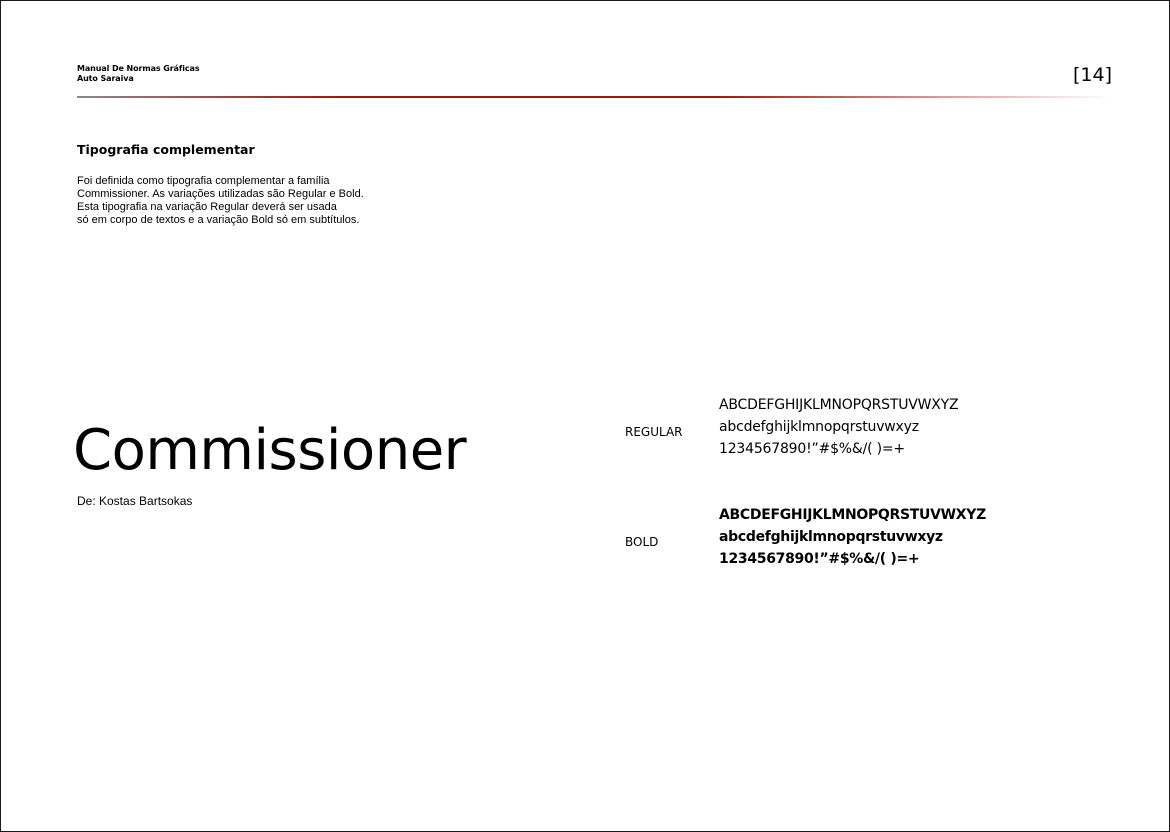 The image size is (1170, 832). I want to click on accent-rule-line, so click(595, 97).